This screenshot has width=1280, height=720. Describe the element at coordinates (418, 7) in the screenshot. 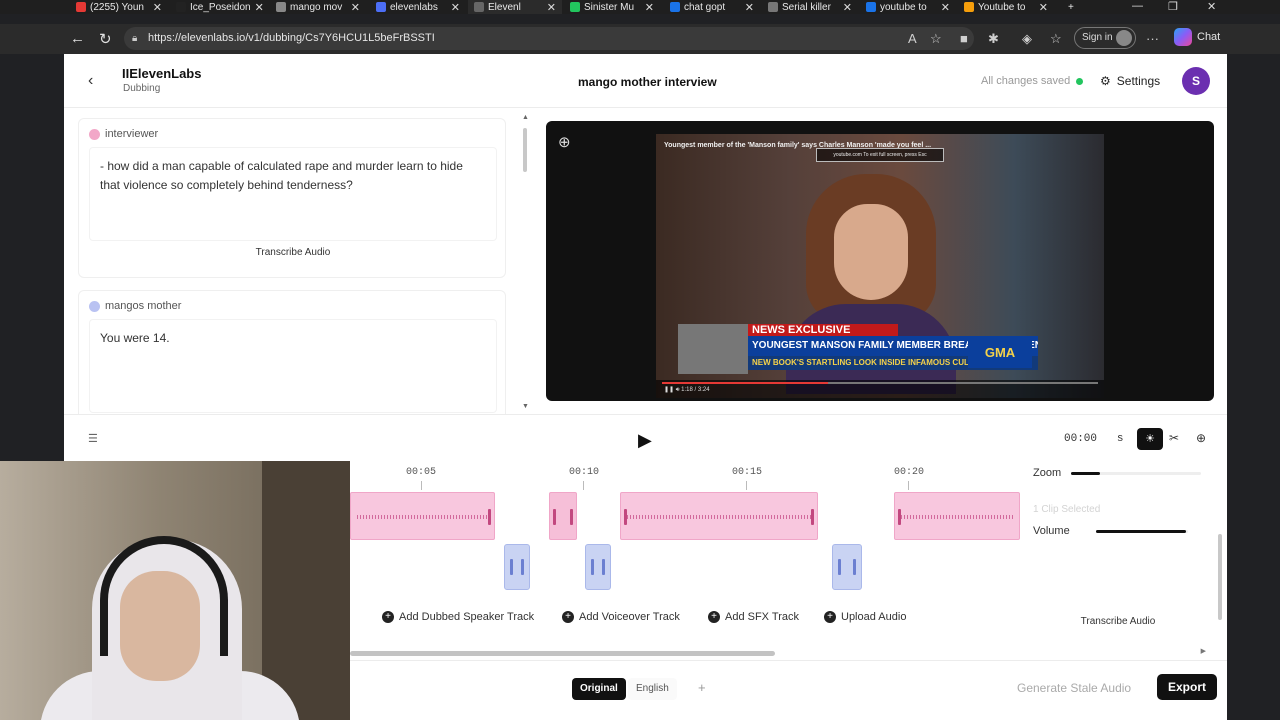

I see `browser-tab: elevenlabs ✕` at that location.